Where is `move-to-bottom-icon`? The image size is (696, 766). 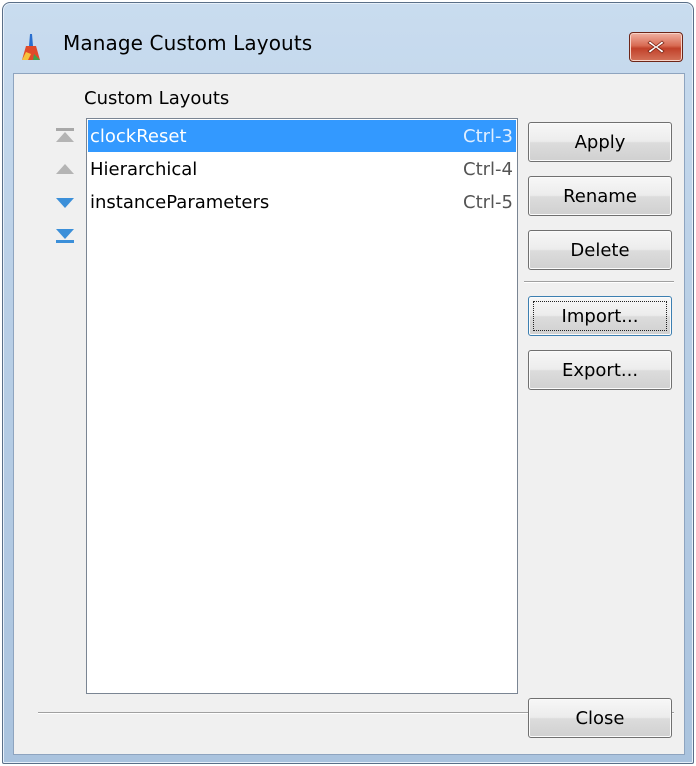
move-to-bottom-icon is located at coordinates (65, 236).